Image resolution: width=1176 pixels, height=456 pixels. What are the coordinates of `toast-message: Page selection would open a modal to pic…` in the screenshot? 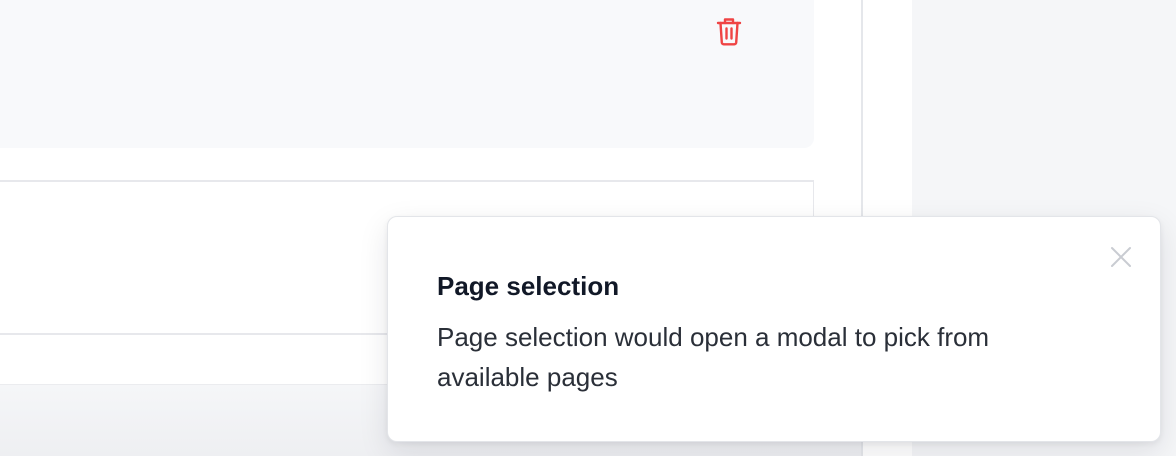 It's located at (713, 357).